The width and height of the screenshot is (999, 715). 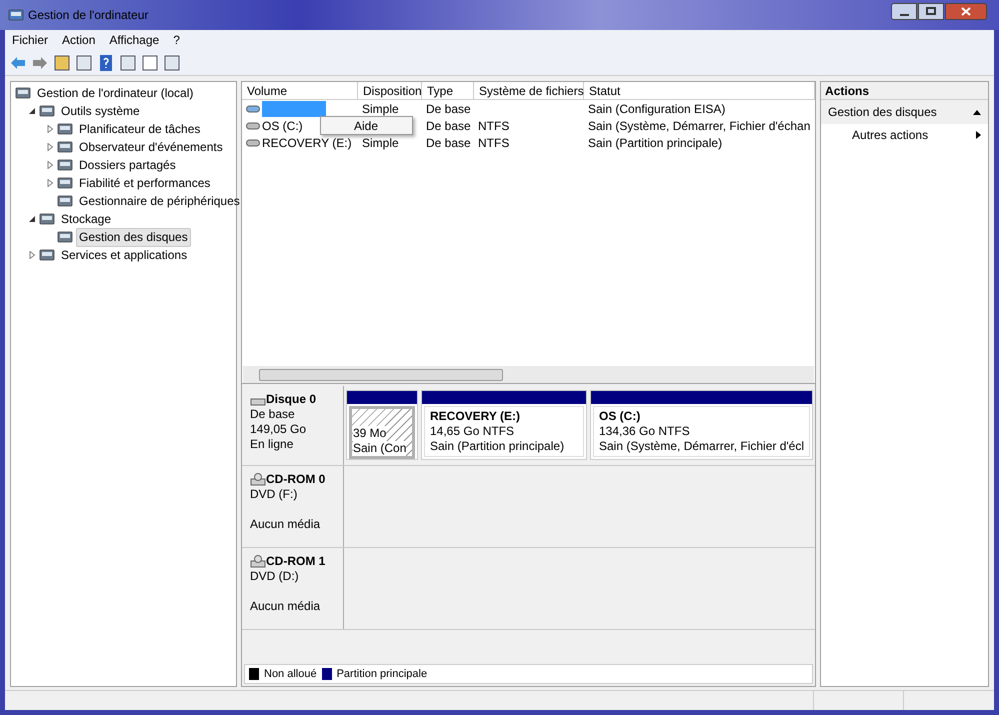 What do you see at coordinates (448, 90) in the screenshot?
I see `column-header: Type` at bounding box center [448, 90].